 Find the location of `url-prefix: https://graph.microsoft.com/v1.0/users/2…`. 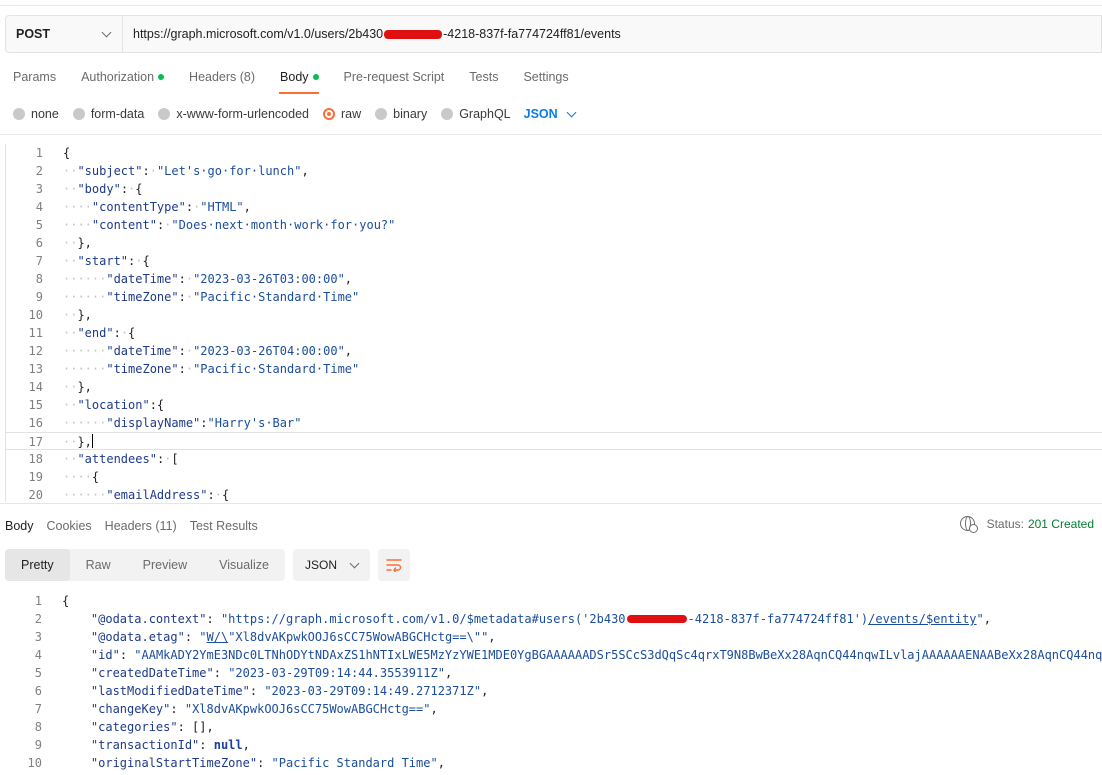

url-prefix: https://graph.microsoft.com/v1.0/users/2… is located at coordinates (258, 34).